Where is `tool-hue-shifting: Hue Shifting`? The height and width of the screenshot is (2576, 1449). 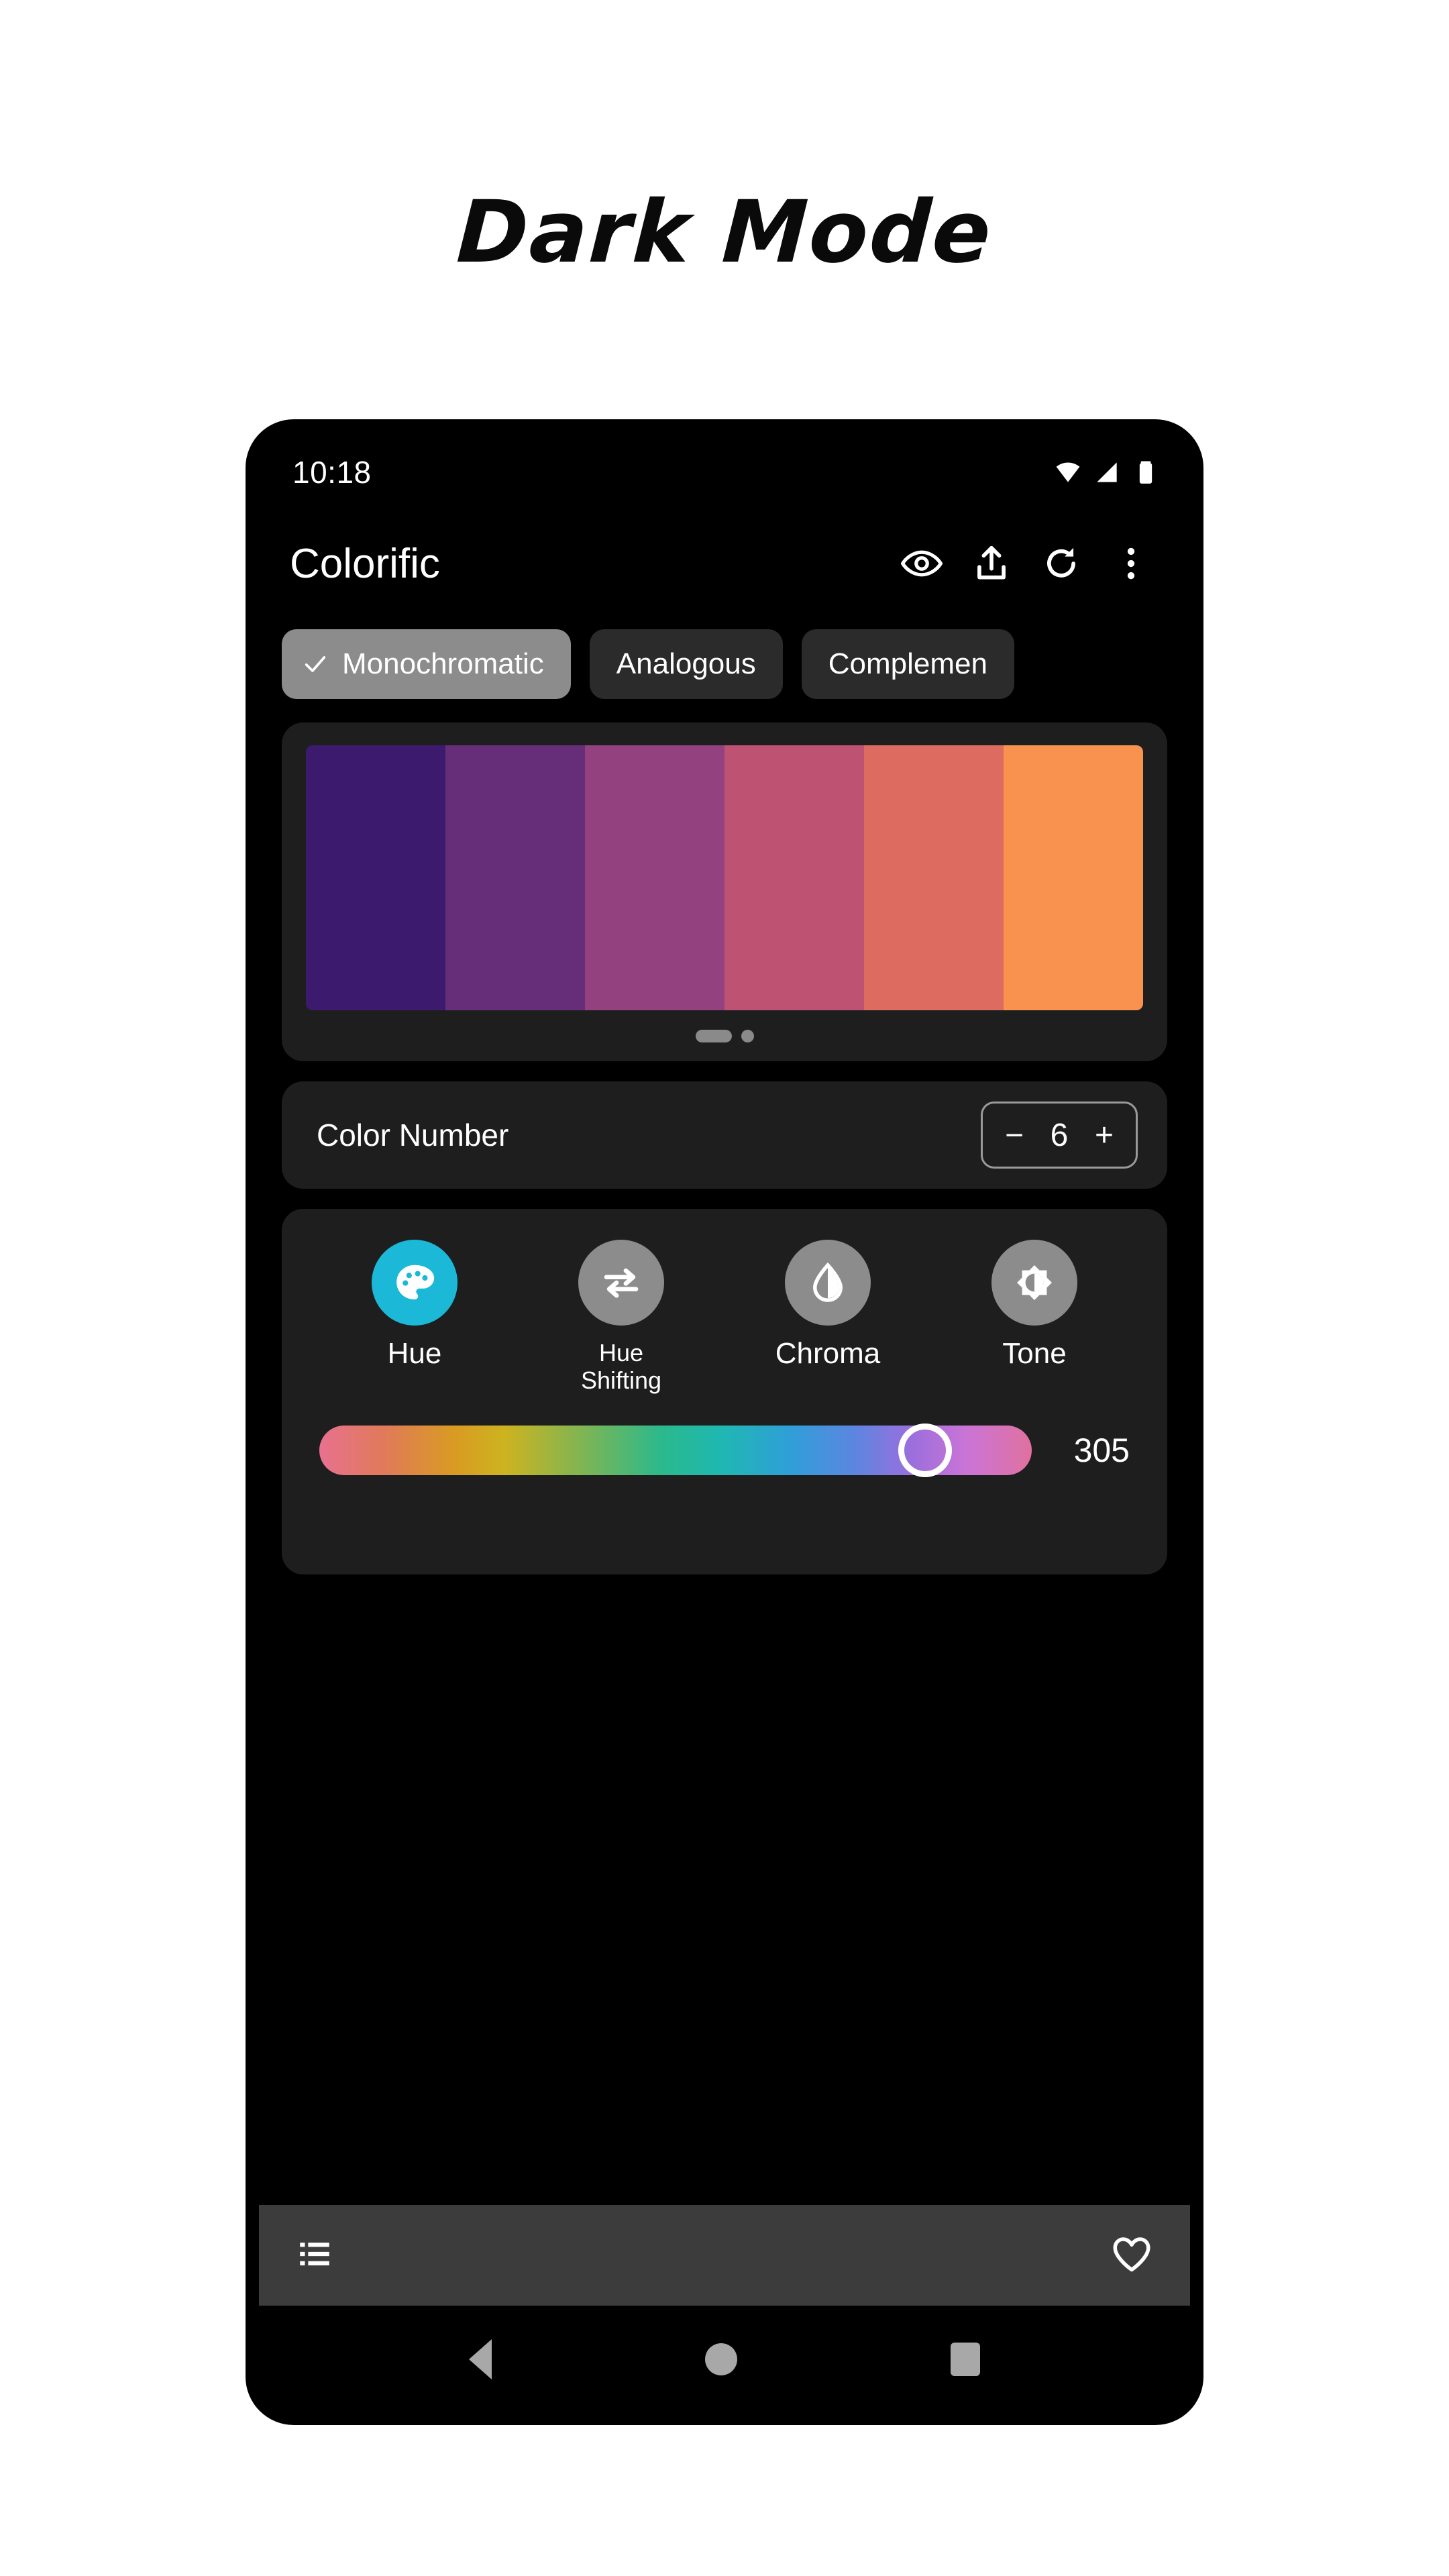 tool-hue-shifting: Hue Shifting is located at coordinates (621, 1317).